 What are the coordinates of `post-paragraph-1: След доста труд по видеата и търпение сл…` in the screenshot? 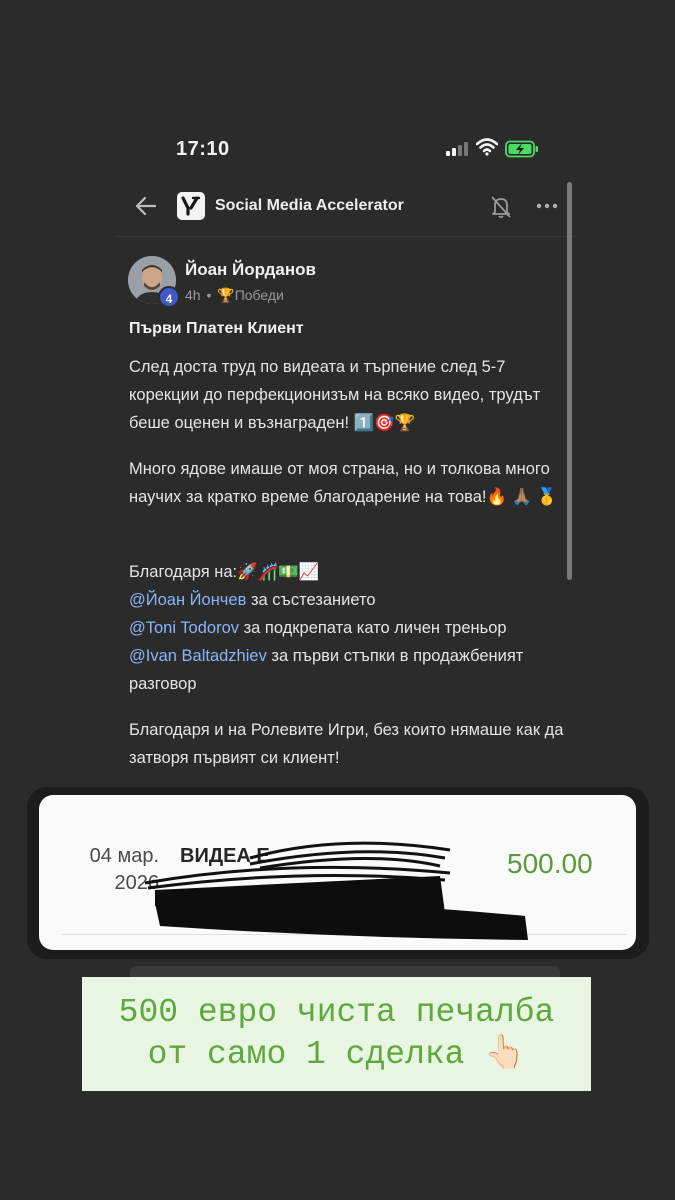 It's located at (335, 395).